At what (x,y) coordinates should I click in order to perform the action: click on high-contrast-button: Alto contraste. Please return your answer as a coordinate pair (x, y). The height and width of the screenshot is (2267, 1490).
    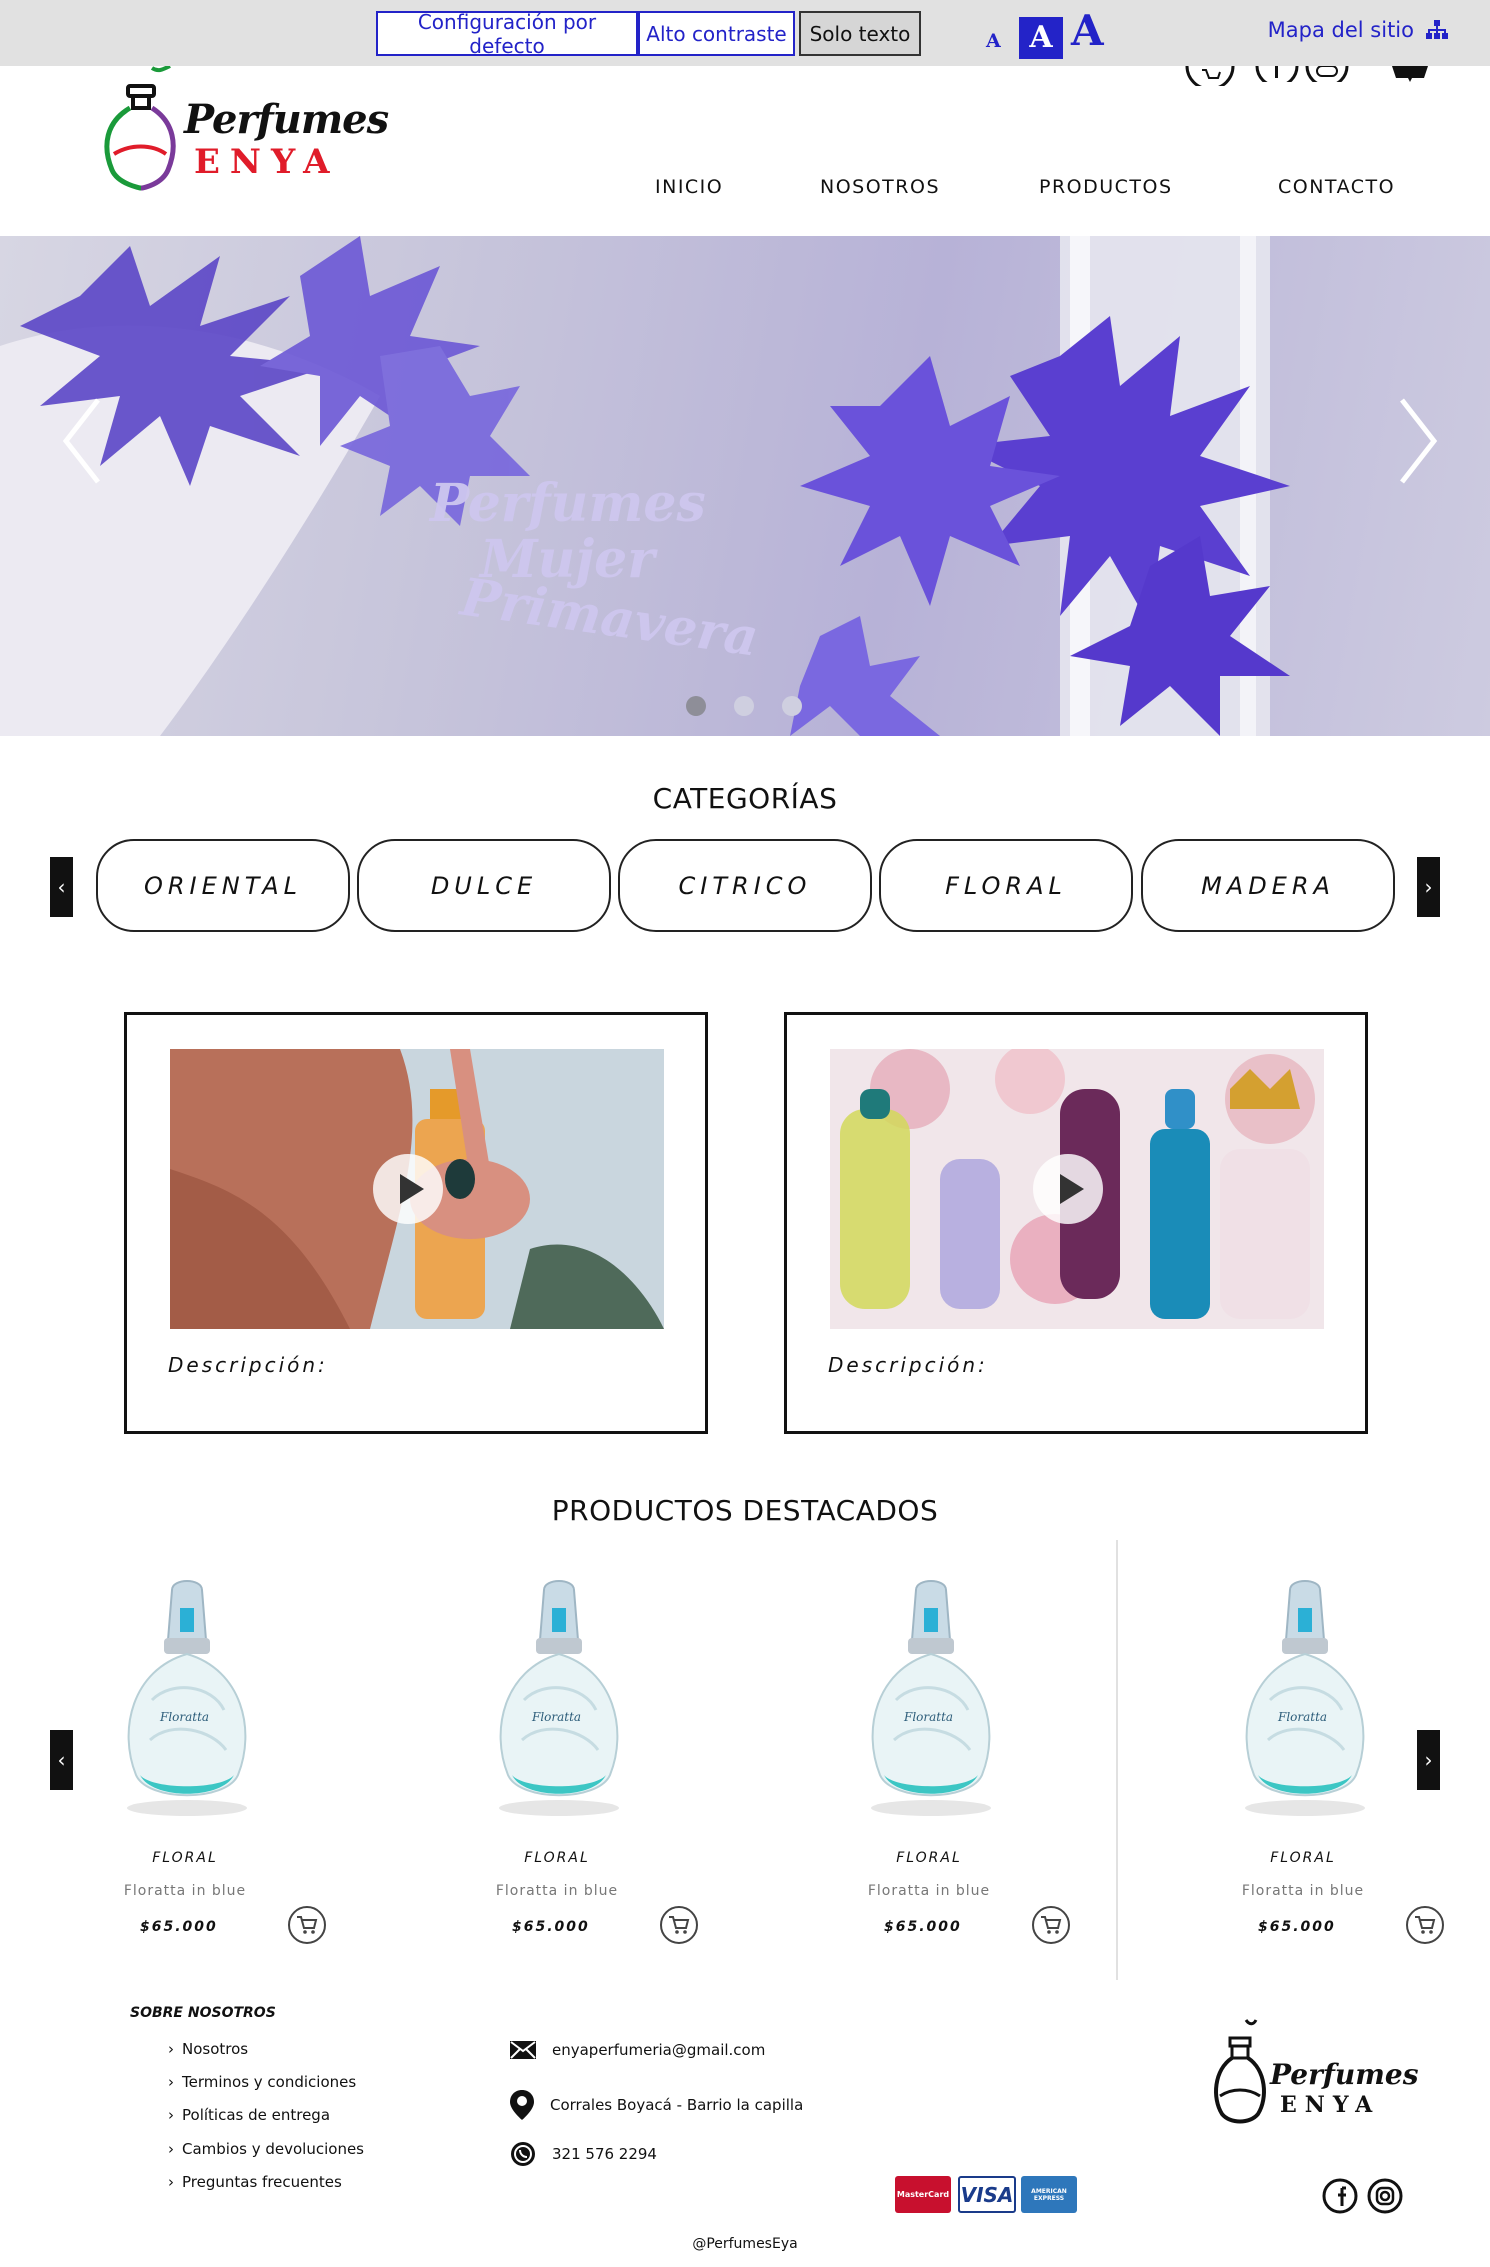
    Looking at the image, I should click on (716, 33).